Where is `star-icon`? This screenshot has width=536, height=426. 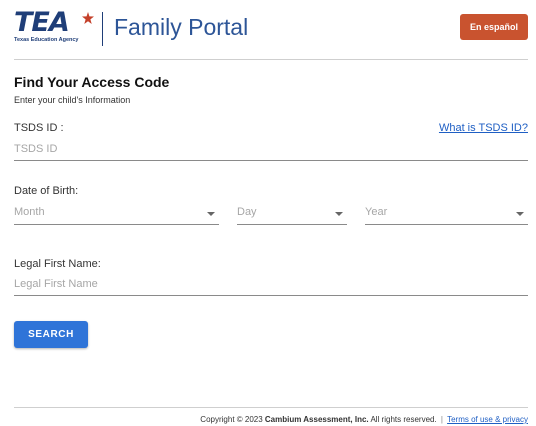 star-icon is located at coordinates (88, 18).